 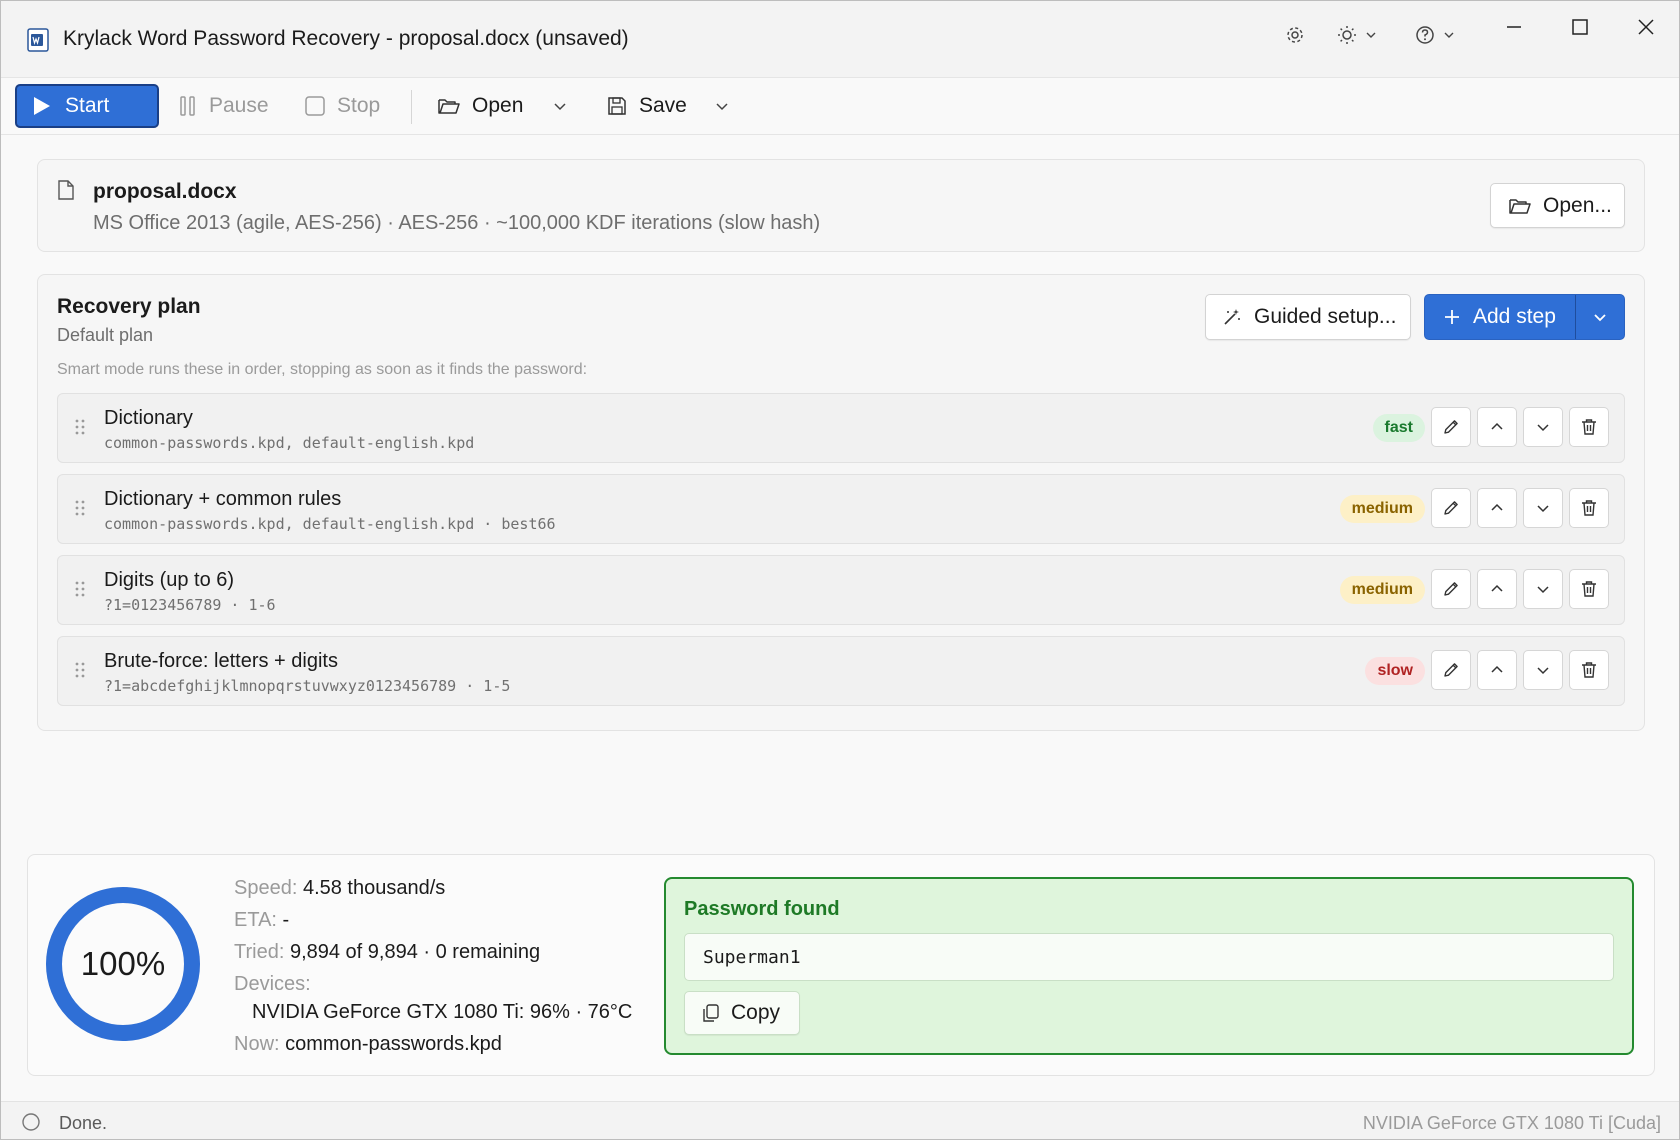 I want to click on now-stat: Now: common-passwords.kpd, so click(x=368, y=1044).